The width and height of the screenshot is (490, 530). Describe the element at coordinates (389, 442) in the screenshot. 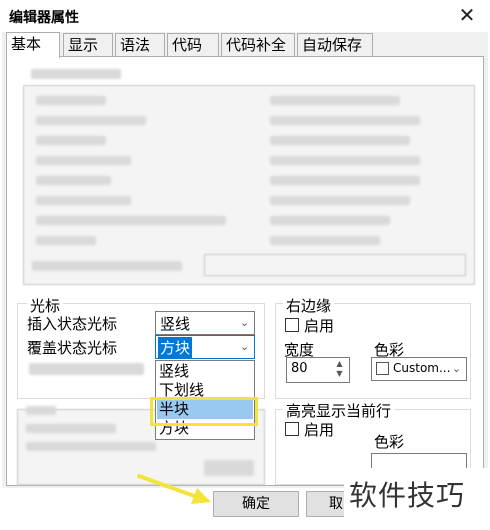

I see `highlight-line-color-label: 色彩` at that location.